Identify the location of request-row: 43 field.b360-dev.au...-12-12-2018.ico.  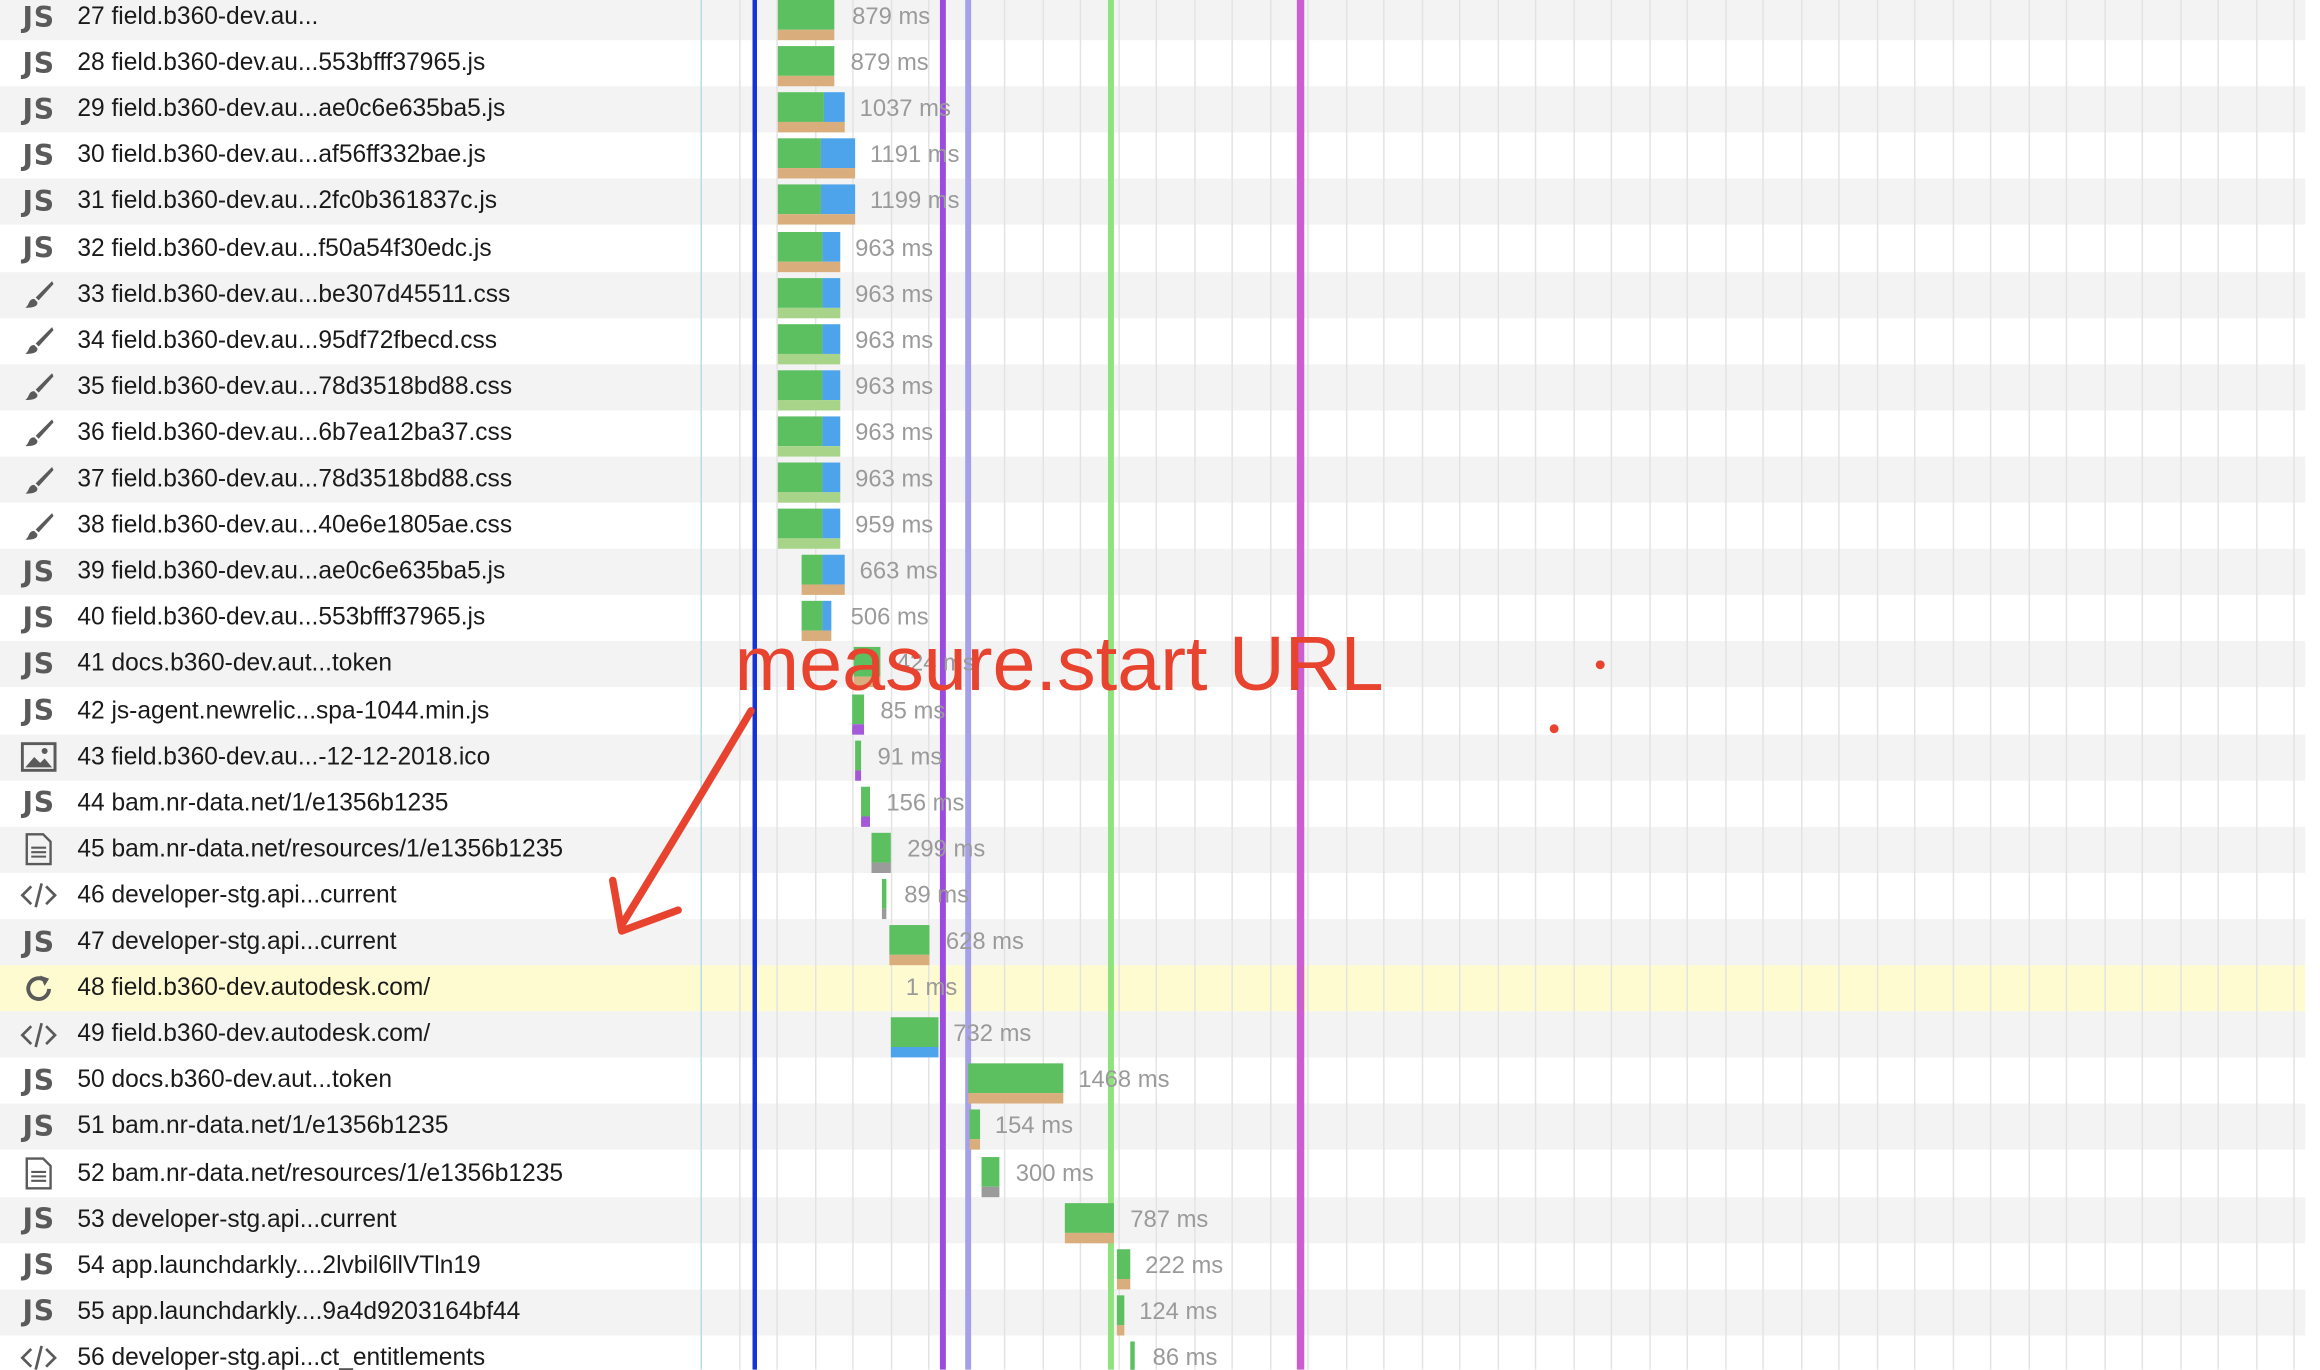
(1153, 757).